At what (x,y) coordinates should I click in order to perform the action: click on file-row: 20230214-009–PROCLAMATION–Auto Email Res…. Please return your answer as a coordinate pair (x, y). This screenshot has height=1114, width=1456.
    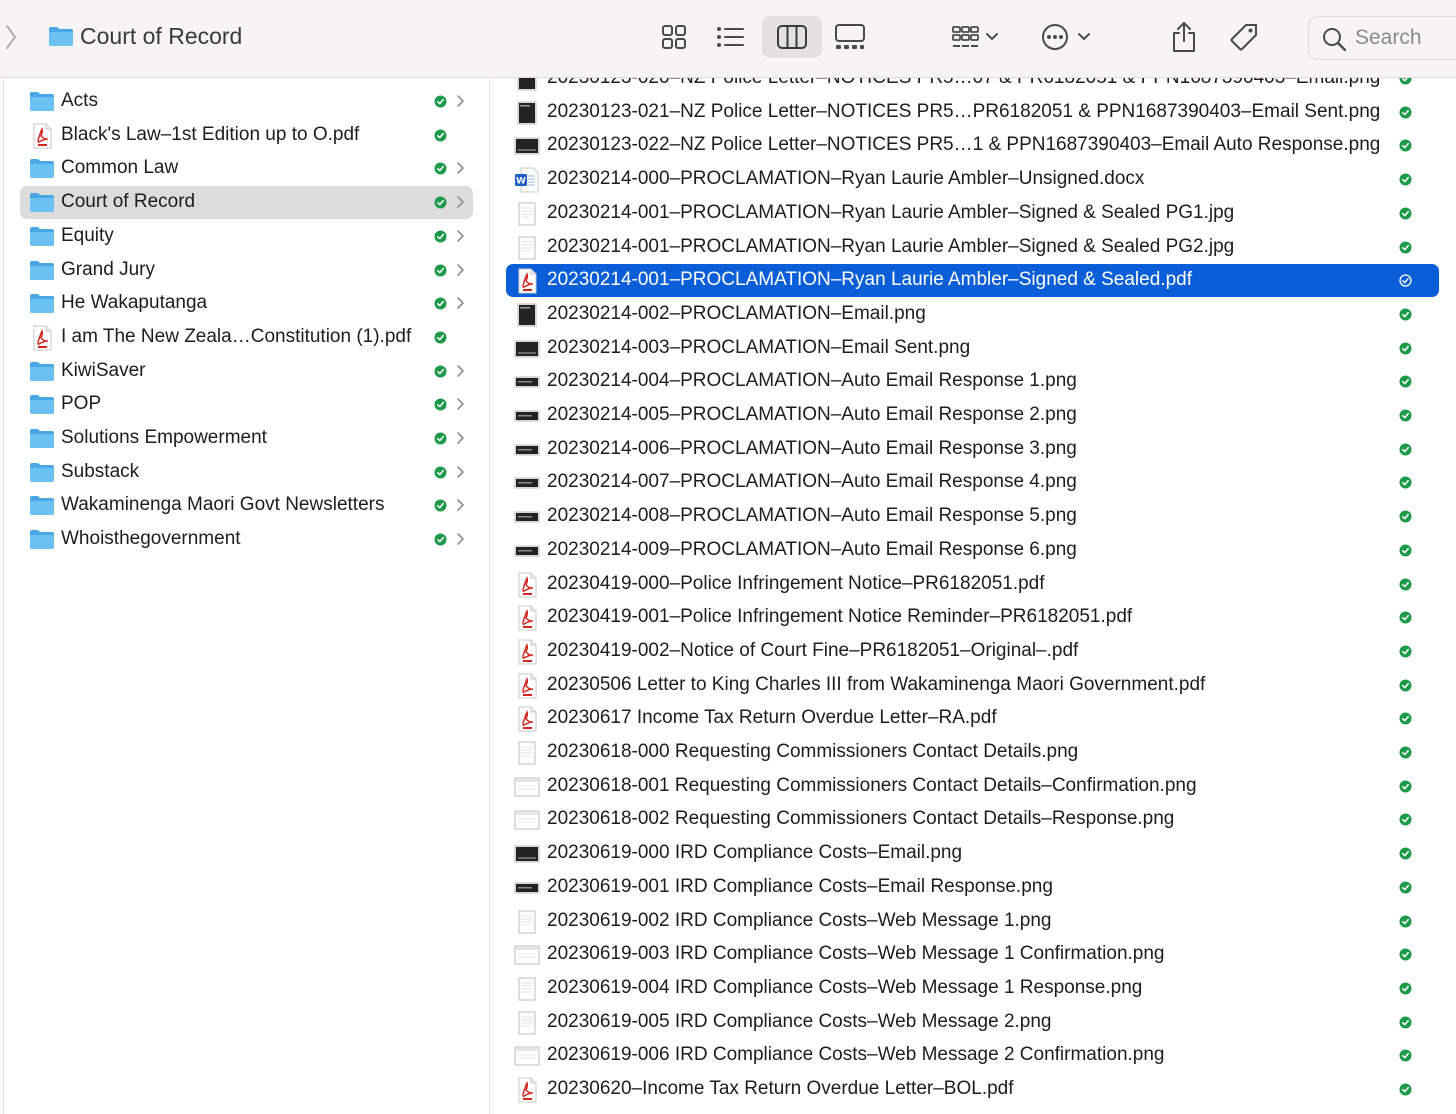
    Looking at the image, I should click on (972, 550).